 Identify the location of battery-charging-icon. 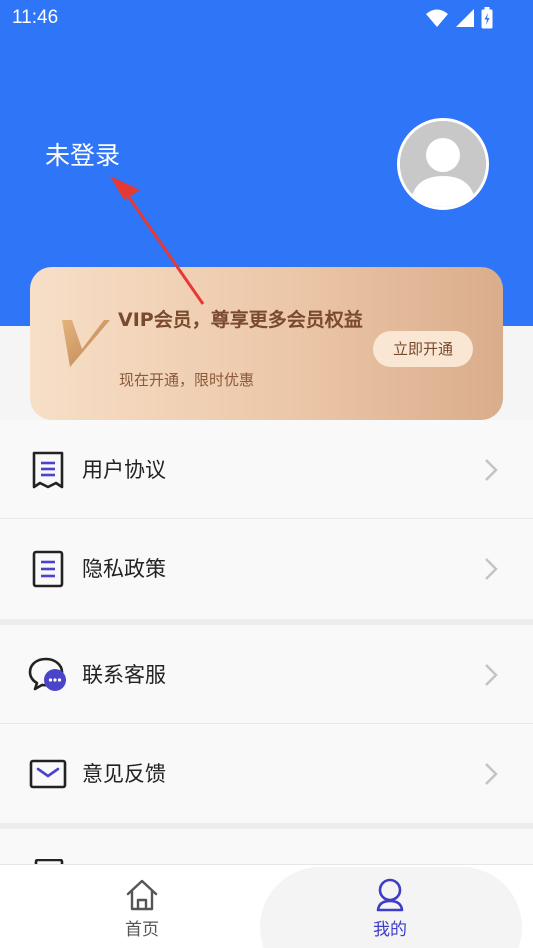
(487, 18).